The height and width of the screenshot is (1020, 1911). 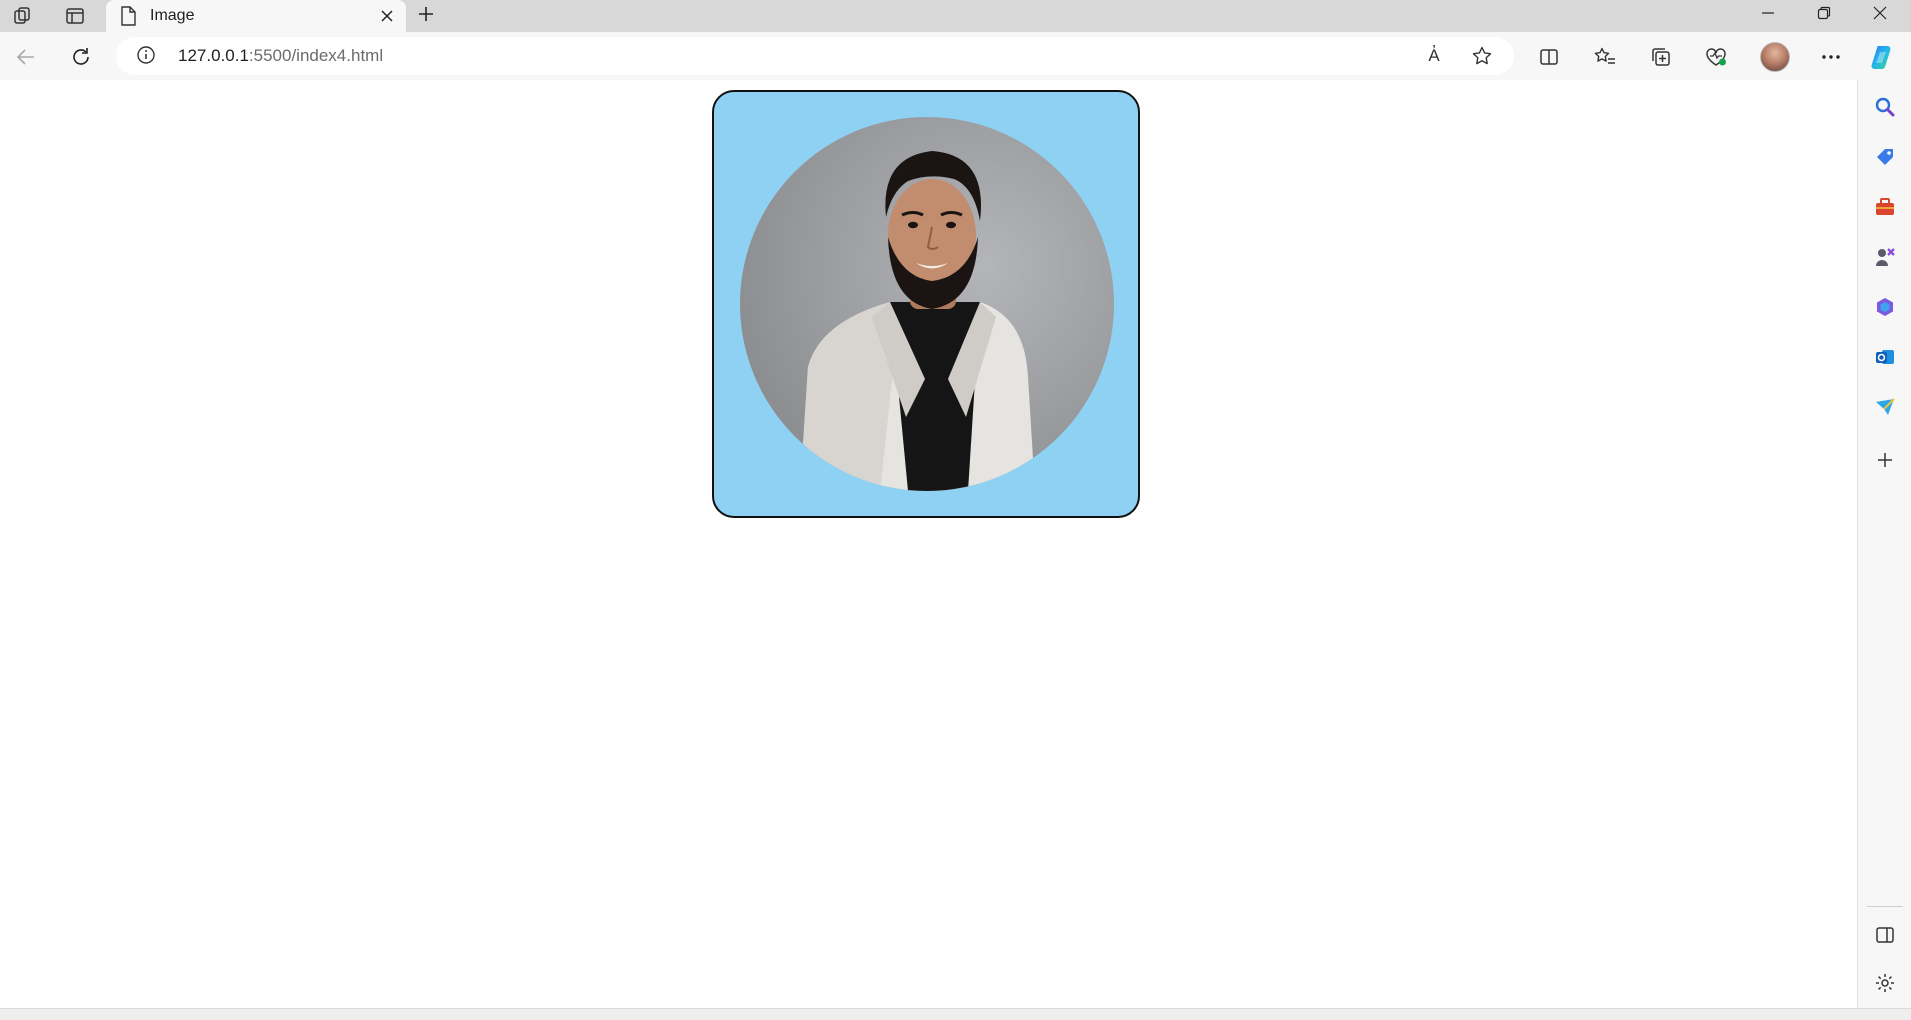 I want to click on plus-icon, so click(x=426, y=16).